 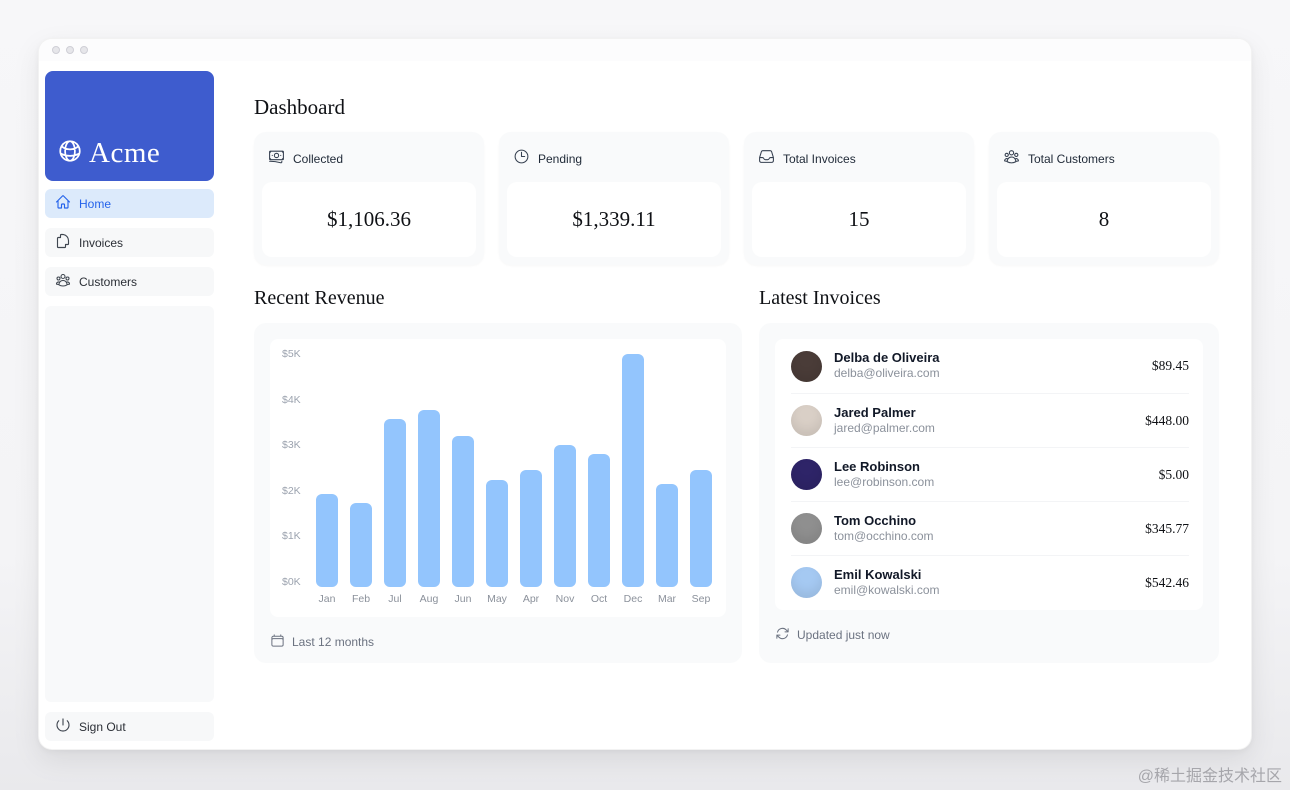 I want to click on sidebar-item-label: Customers, so click(x=108, y=281).